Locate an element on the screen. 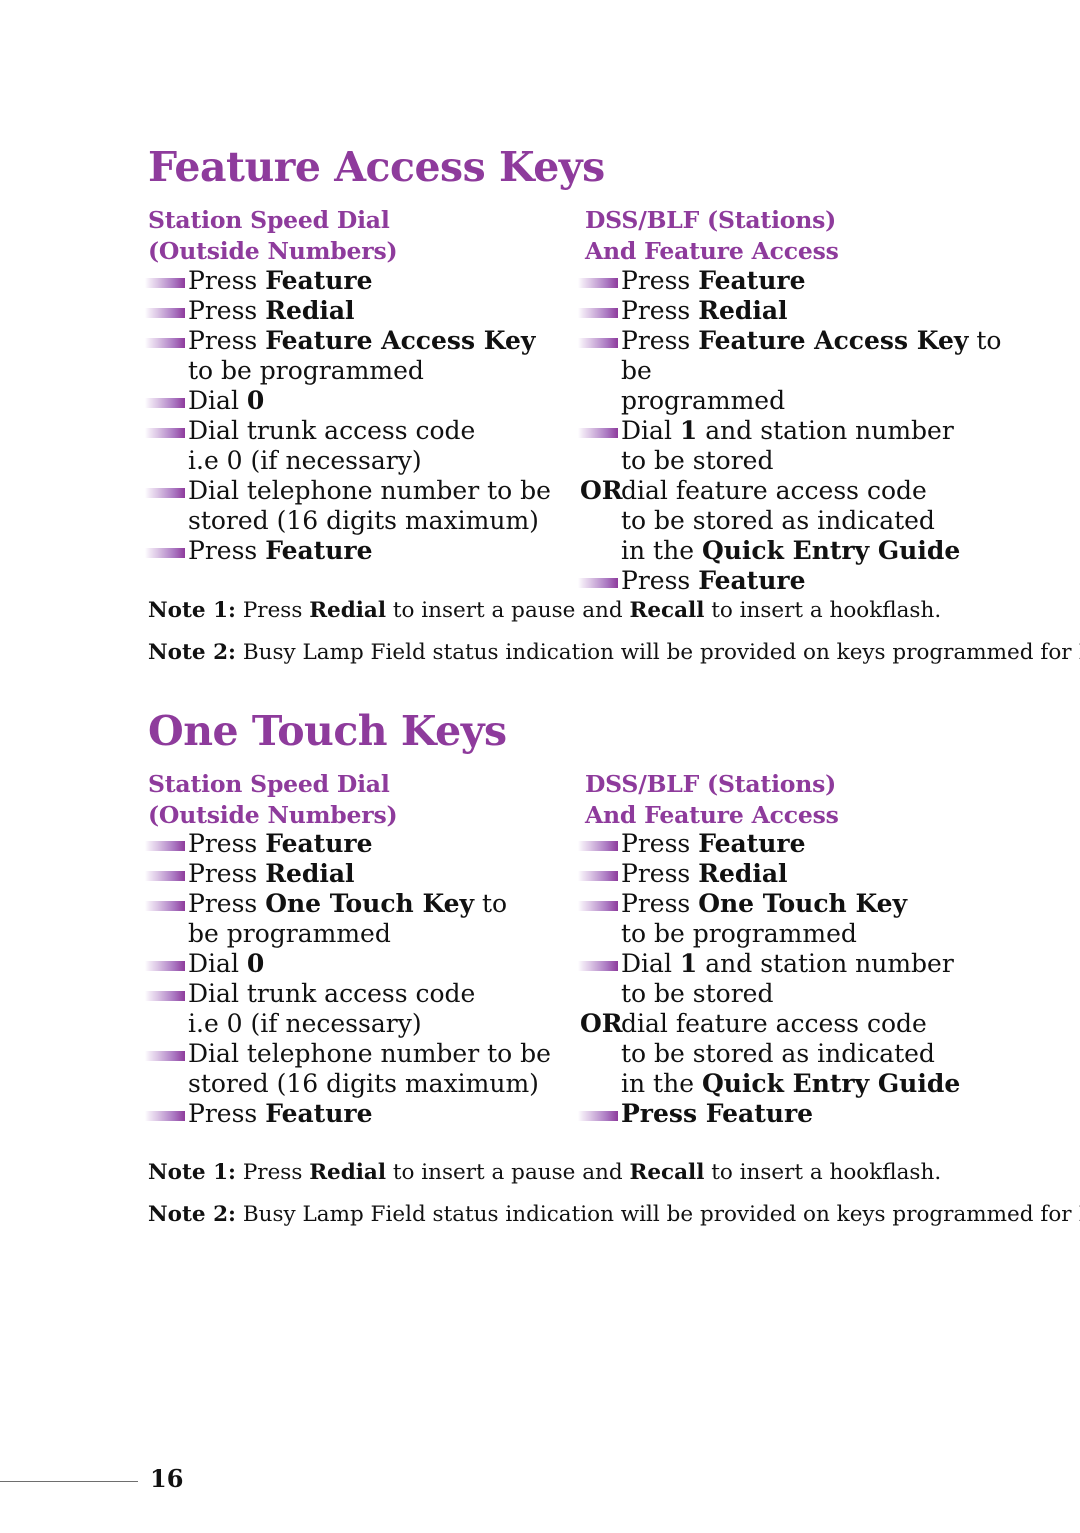 This screenshot has width=1080, height=1533. list-item-continuation: in the Quick Entry Guide is located at coordinates (791, 550).